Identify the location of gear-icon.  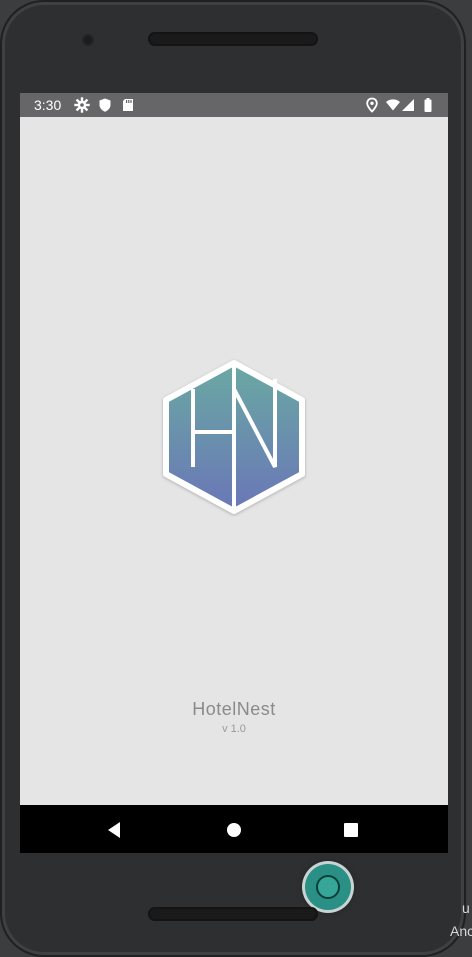
(82, 105).